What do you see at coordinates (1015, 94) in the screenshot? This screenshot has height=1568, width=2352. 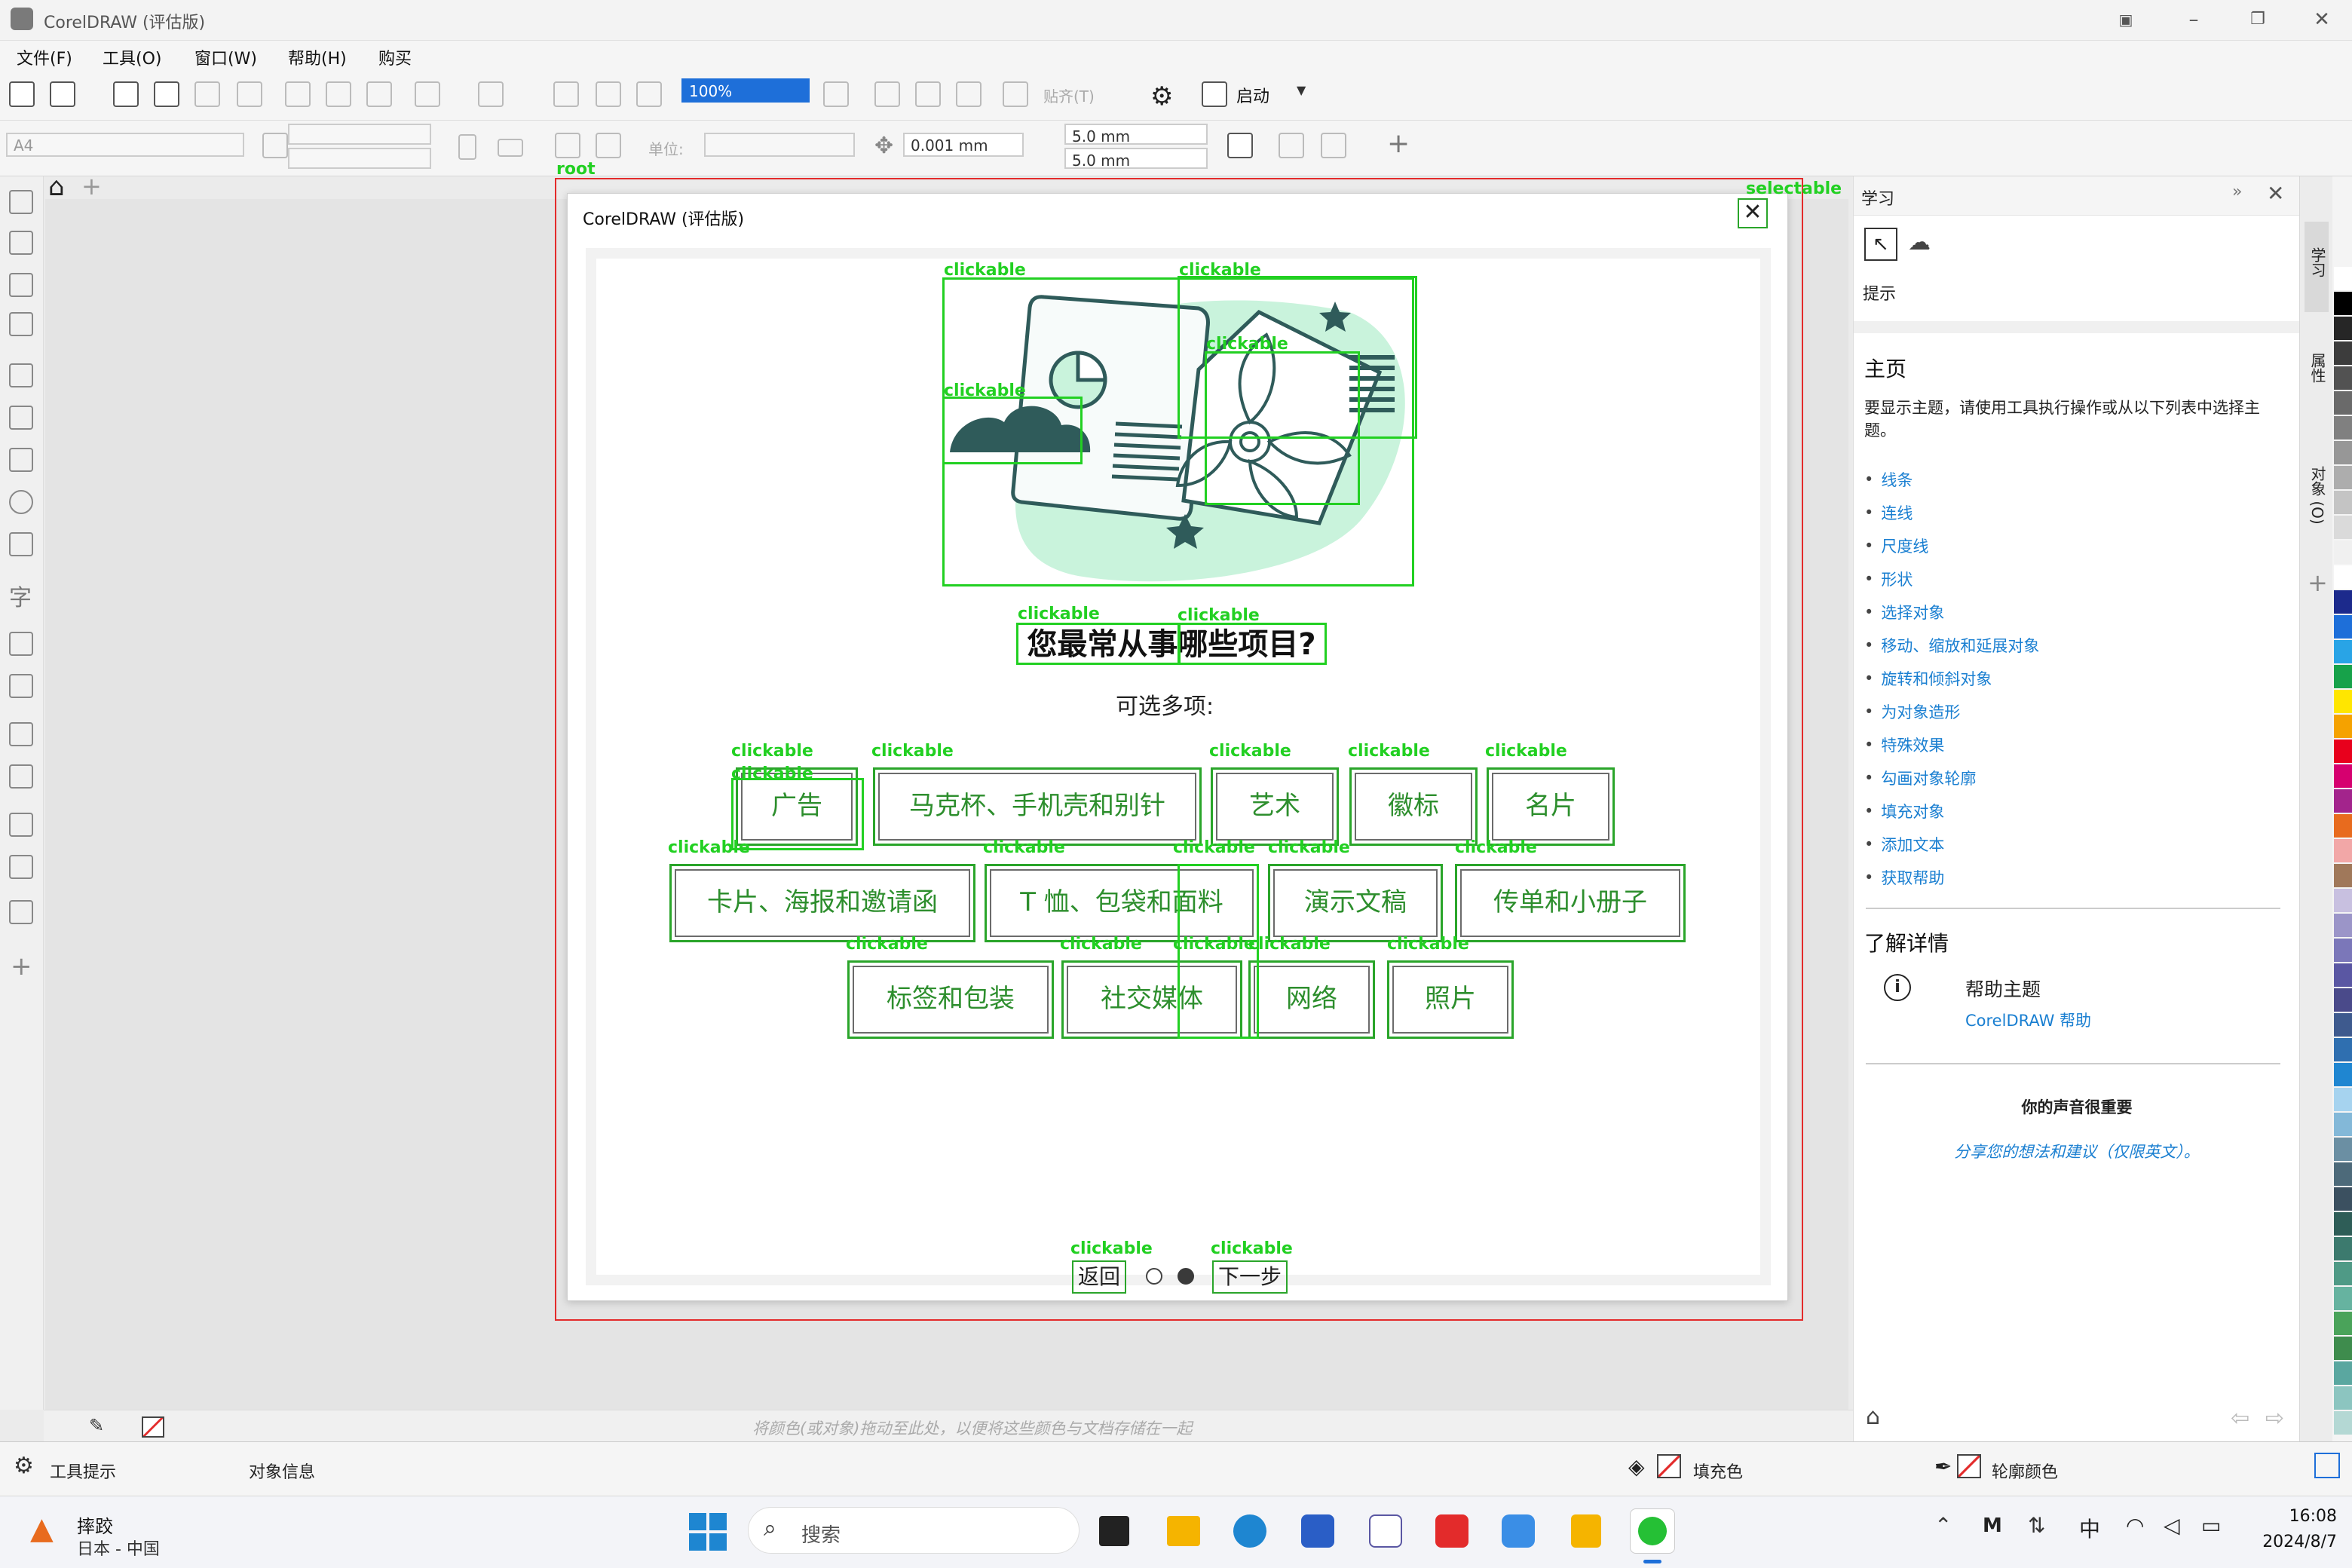 I see `snap-icon` at bounding box center [1015, 94].